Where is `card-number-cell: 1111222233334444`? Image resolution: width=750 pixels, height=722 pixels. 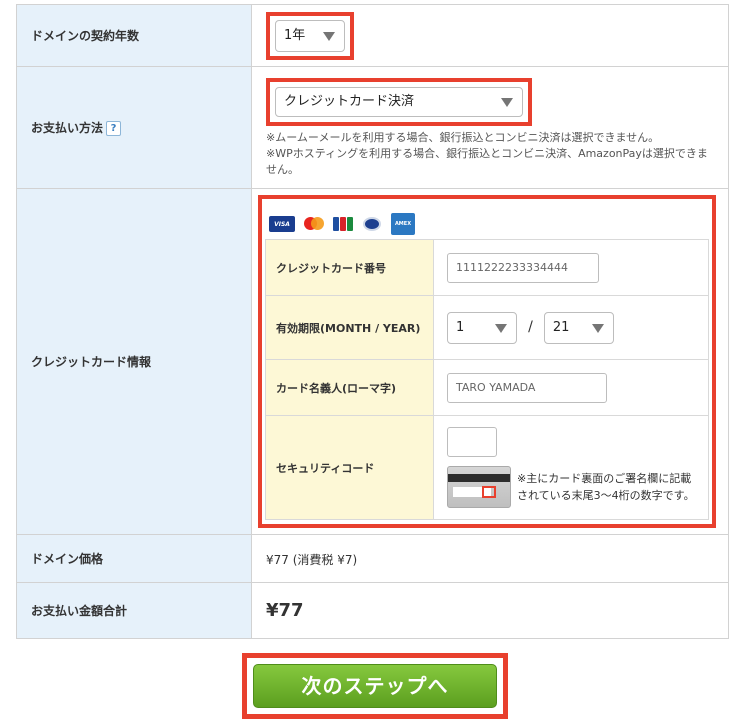 card-number-cell: 1111222233334444 is located at coordinates (571, 267).